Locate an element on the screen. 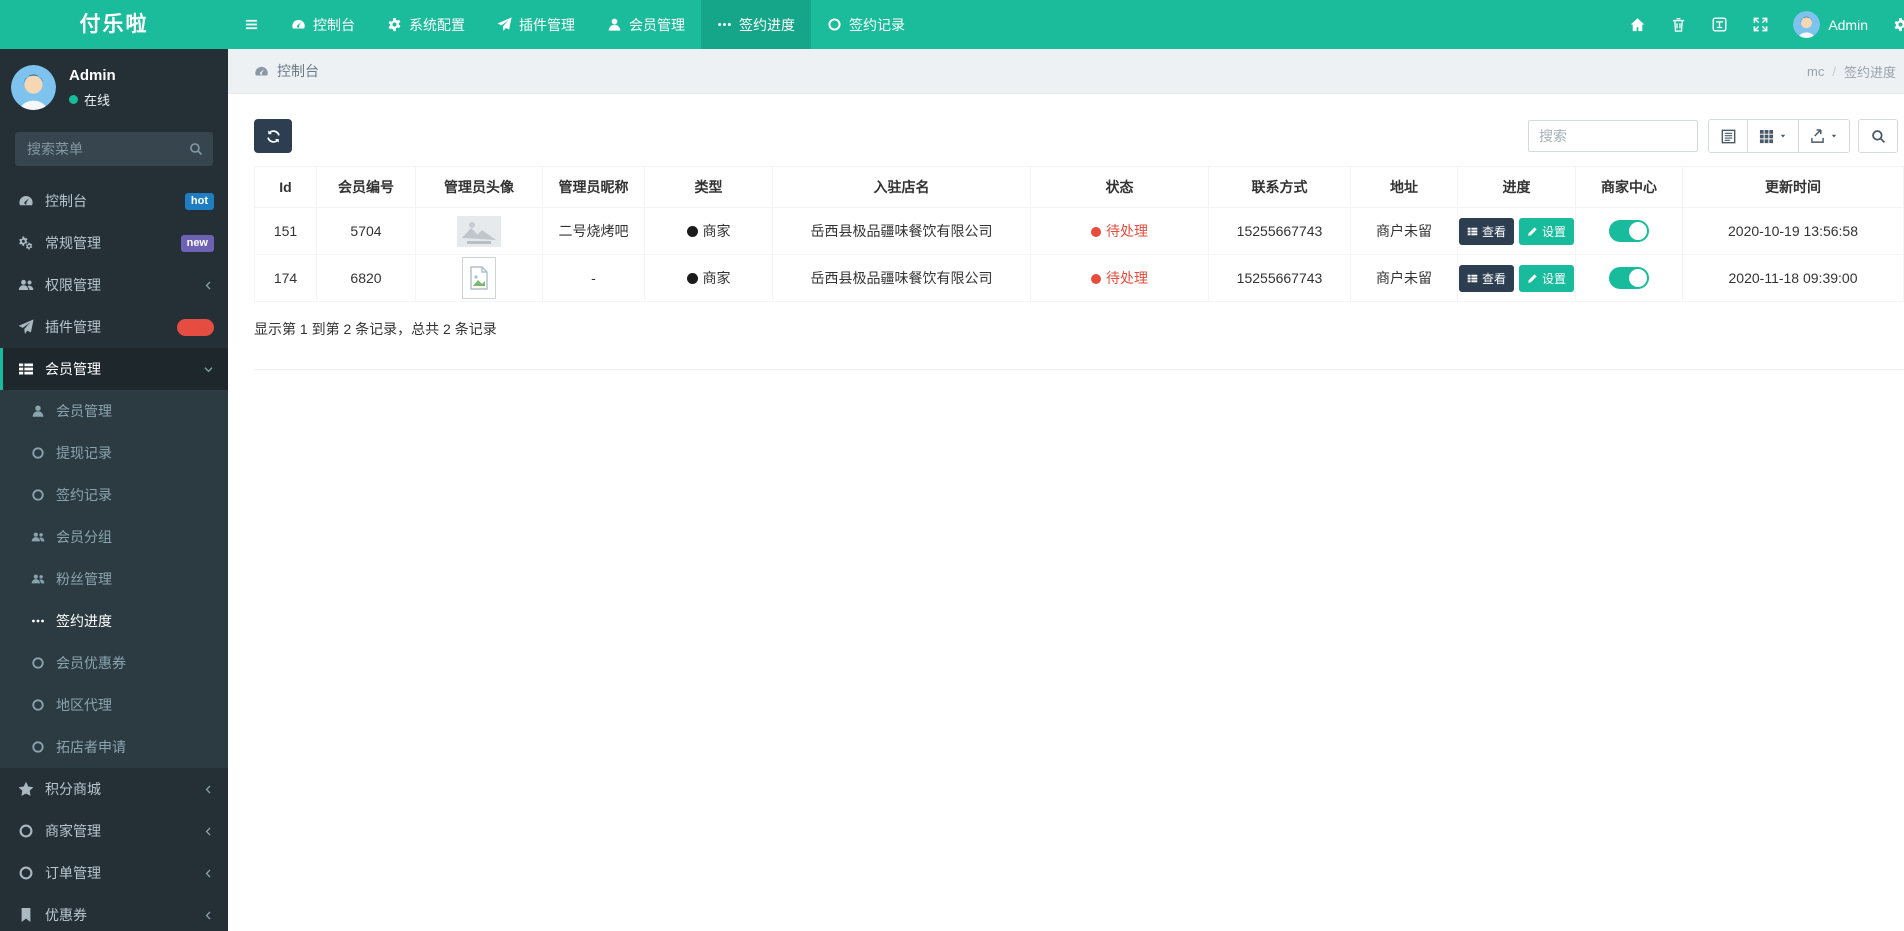 The width and height of the screenshot is (1904, 931). cell-type: 商家 is located at coordinates (708, 278).